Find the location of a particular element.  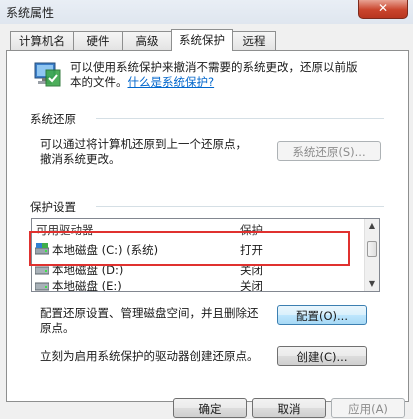

what-is-system-protection-link: 什么是系统保护? is located at coordinates (171, 82).